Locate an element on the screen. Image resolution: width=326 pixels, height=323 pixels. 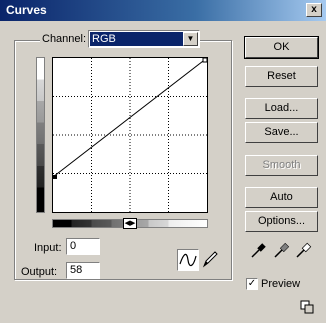
input-field: 0 is located at coordinates (83, 246).